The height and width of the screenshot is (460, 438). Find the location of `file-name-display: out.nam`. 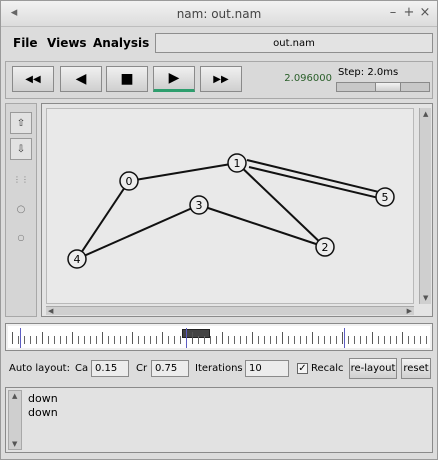

file-name-display: out.nam is located at coordinates (294, 43).